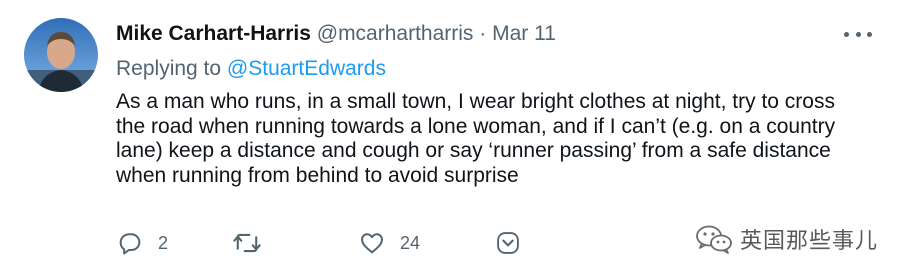 This screenshot has width=898, height=275. I want to click on share-icon, so click(508, 243).